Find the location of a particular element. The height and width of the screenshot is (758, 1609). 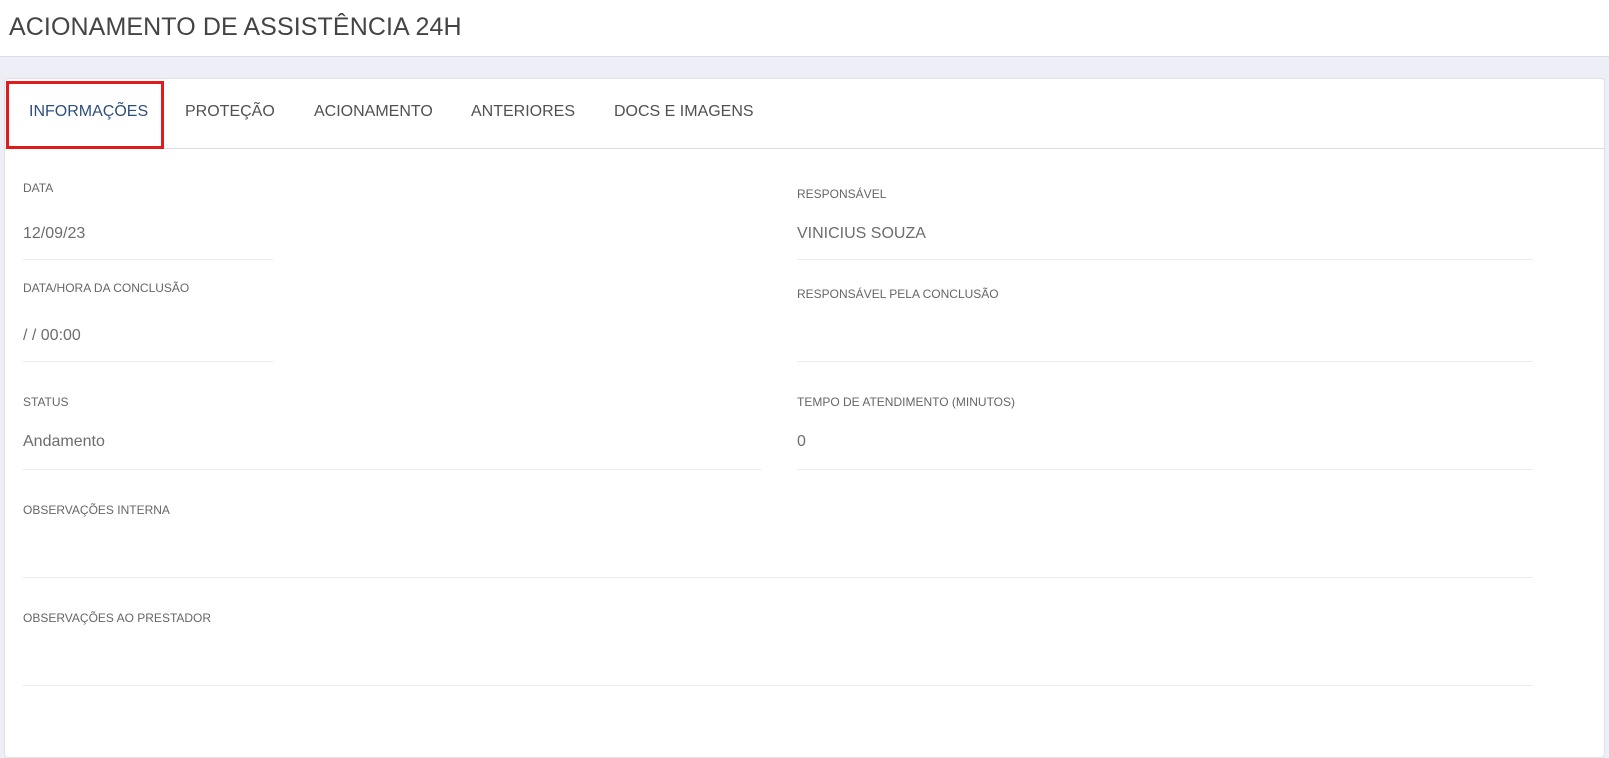

field-responsavel-conclusao: RESPONSÁVEL PELA CONCLUSÃO is located at coordinates (1165, 325).